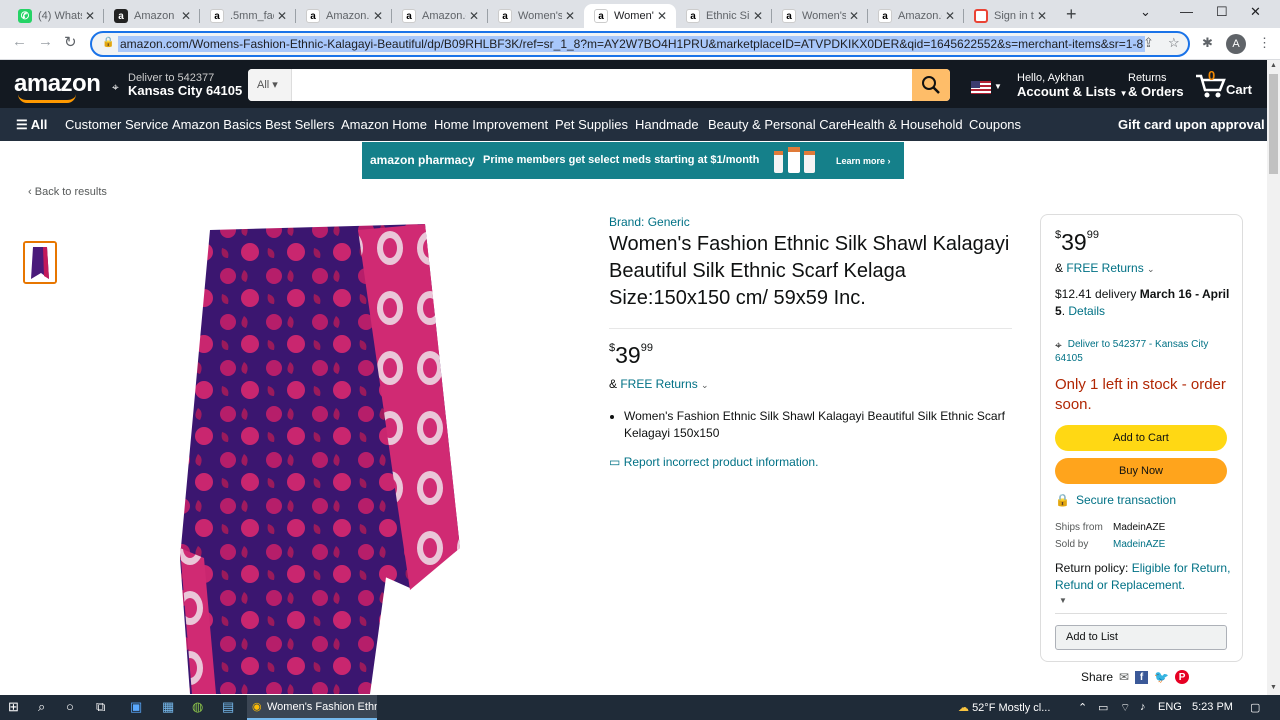  What do you see at coordinates (136, 707) in the screenshot?
I see `zoom-icon: ▣` at bounding box center [136, 707].